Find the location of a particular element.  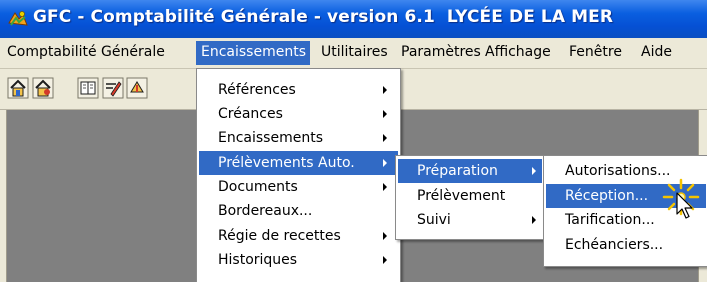

prelevements-submenu: Préparation Prélèvement Suivi is located at coordinates (470, 197).